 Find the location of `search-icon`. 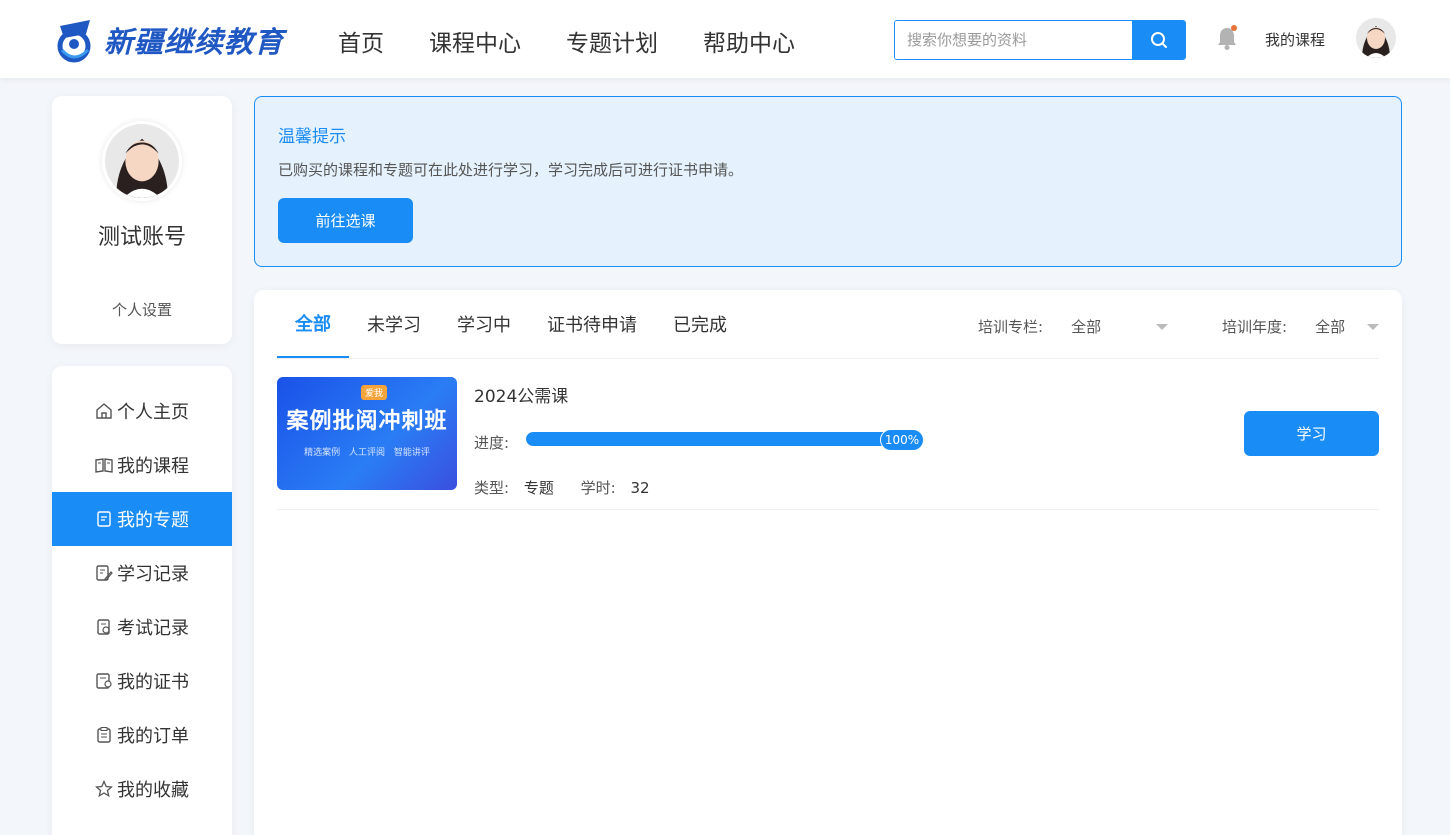

search-icon is located at coordinates (1158, 40).